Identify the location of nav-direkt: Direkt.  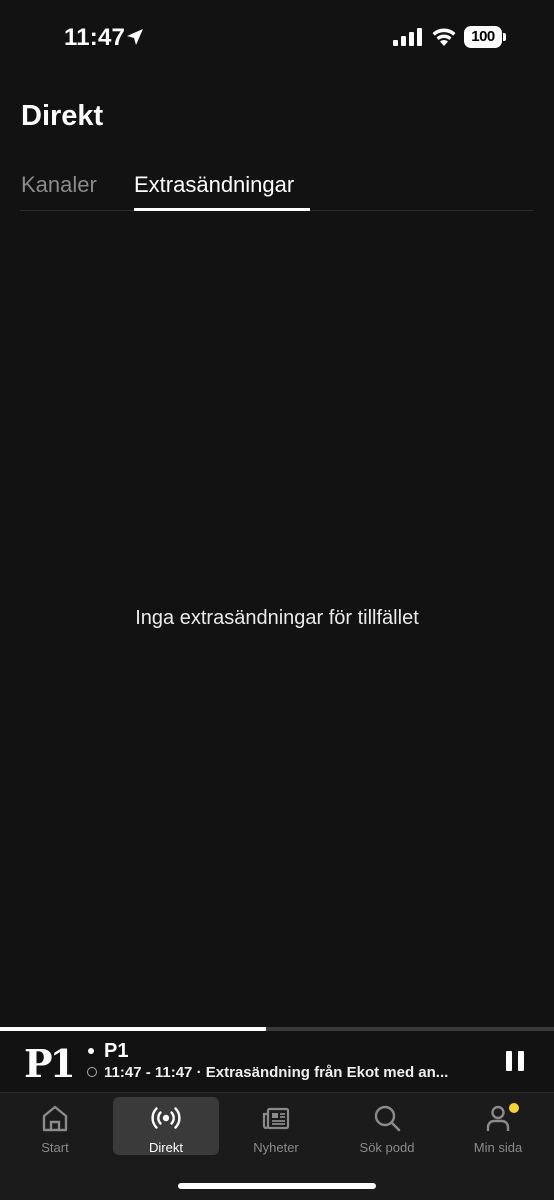
(166, 1126).